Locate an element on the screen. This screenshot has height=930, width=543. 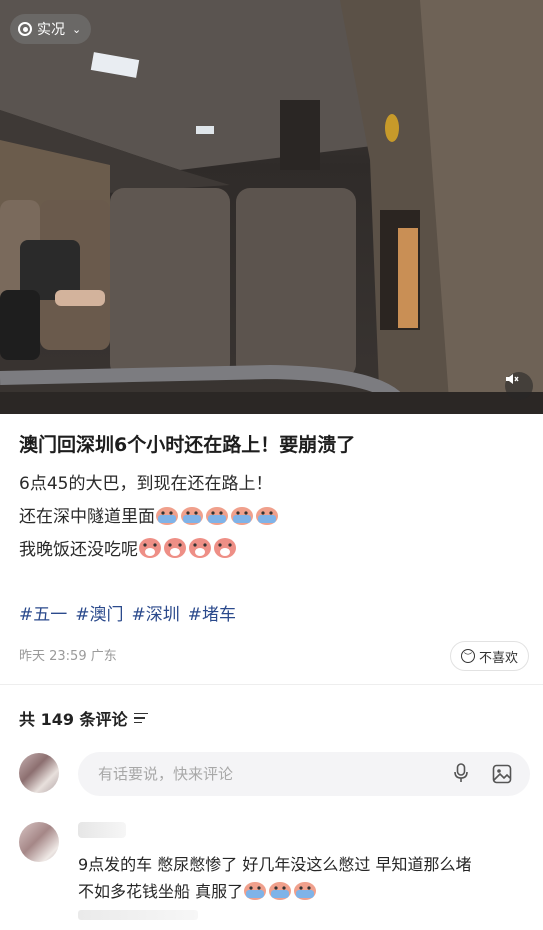
post-line-3: 我晚饭还没吃呢 is located at coordinates (149, 550).